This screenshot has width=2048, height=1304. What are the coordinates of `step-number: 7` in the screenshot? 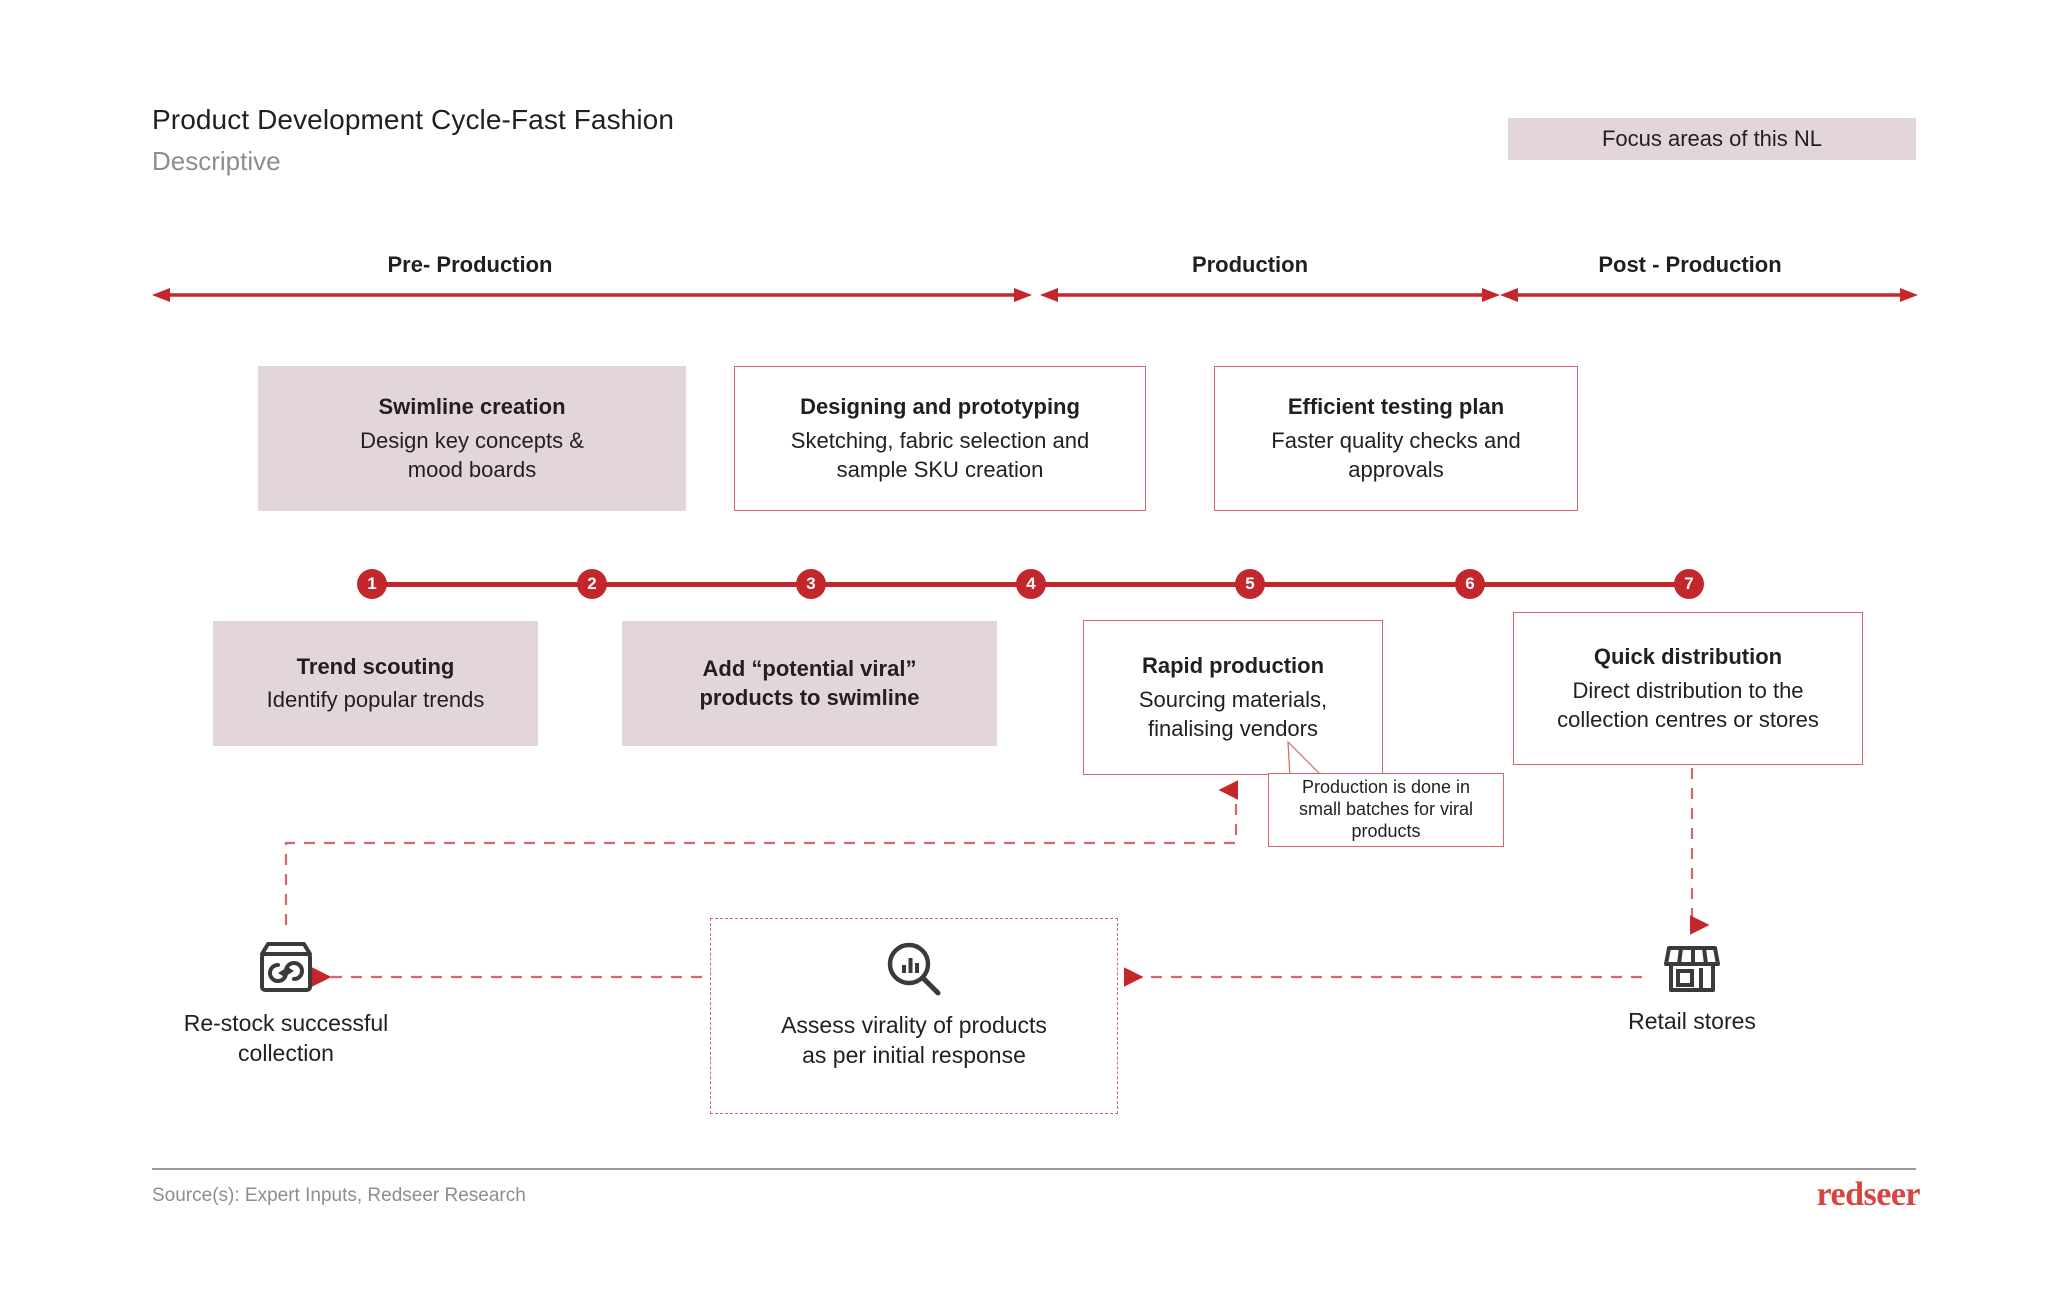 It's located at (1689, 583).